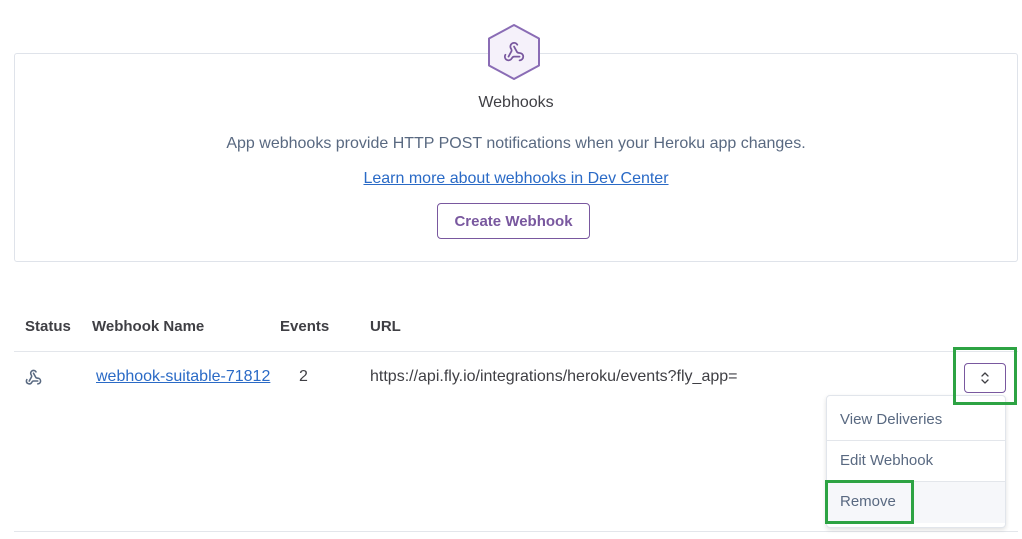  What do you see at coordinates (148, 326) in the screenshot?
I see `column-header-webhook-name: Webhook Name` at bounding box center [148, 326].